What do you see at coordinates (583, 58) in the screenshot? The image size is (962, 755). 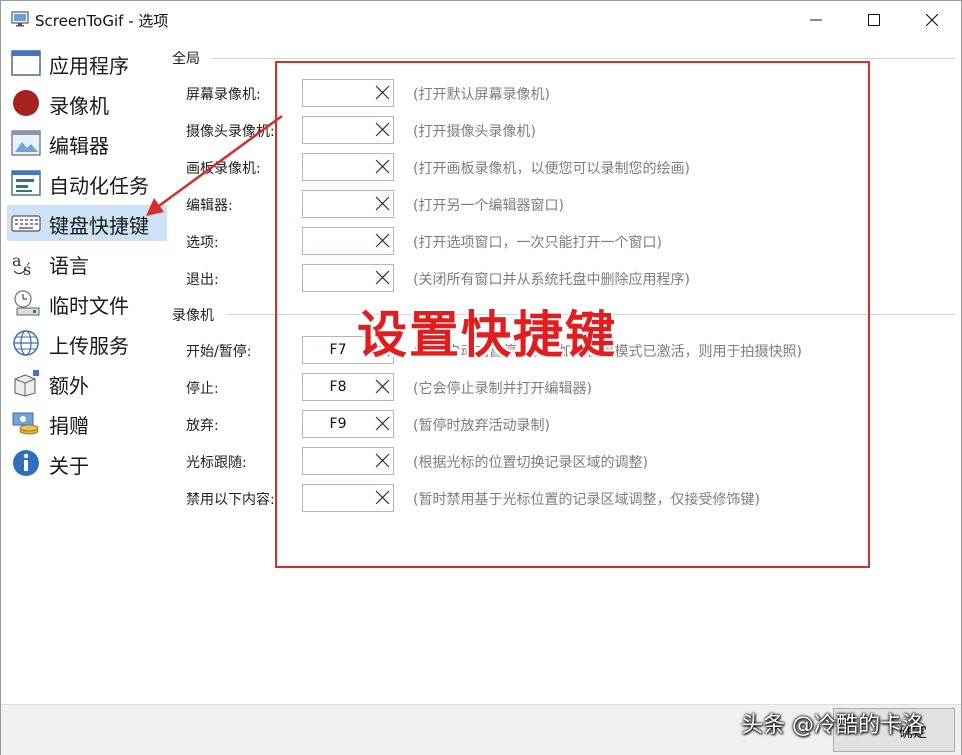 I see `section-divider` at bounding box center [583, 58].